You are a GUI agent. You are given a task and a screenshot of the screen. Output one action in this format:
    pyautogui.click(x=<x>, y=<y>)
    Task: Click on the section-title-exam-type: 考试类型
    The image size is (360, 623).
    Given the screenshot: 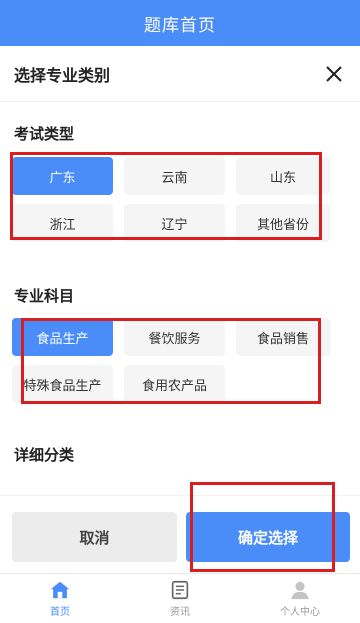 What is the action you would take?
    pyautogui.click(x=44, y=134)
    